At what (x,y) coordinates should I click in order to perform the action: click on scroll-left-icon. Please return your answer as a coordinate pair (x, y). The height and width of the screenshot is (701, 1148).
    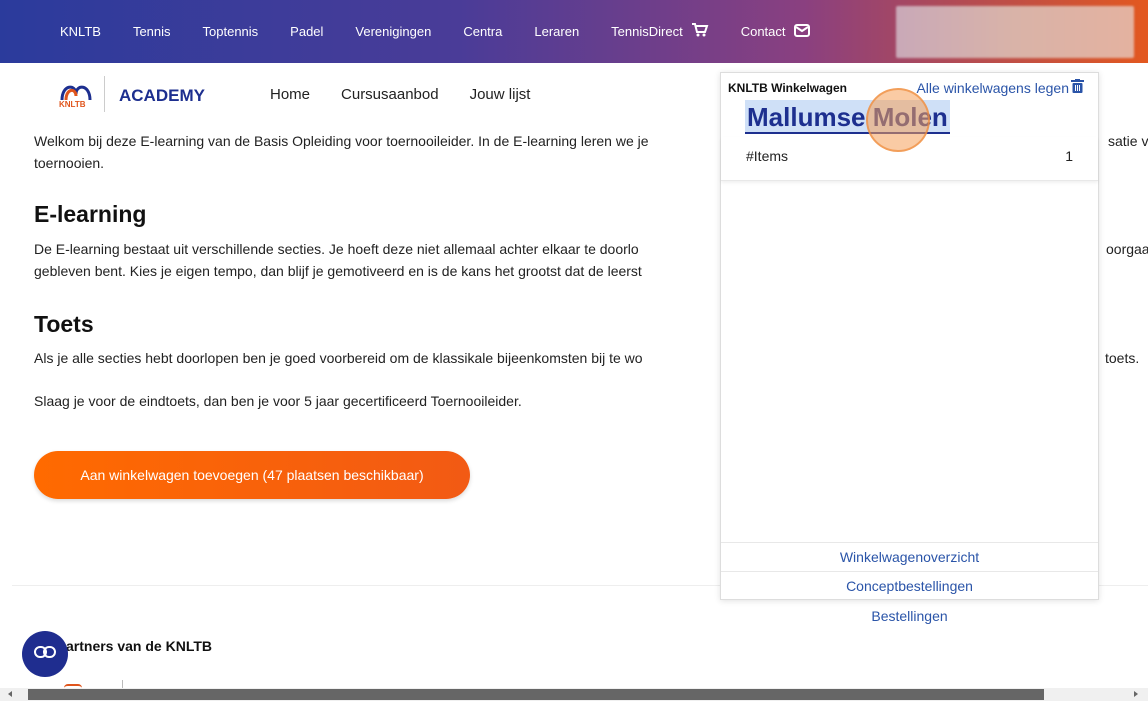
    Looking at the image, I should click on (10, 694).